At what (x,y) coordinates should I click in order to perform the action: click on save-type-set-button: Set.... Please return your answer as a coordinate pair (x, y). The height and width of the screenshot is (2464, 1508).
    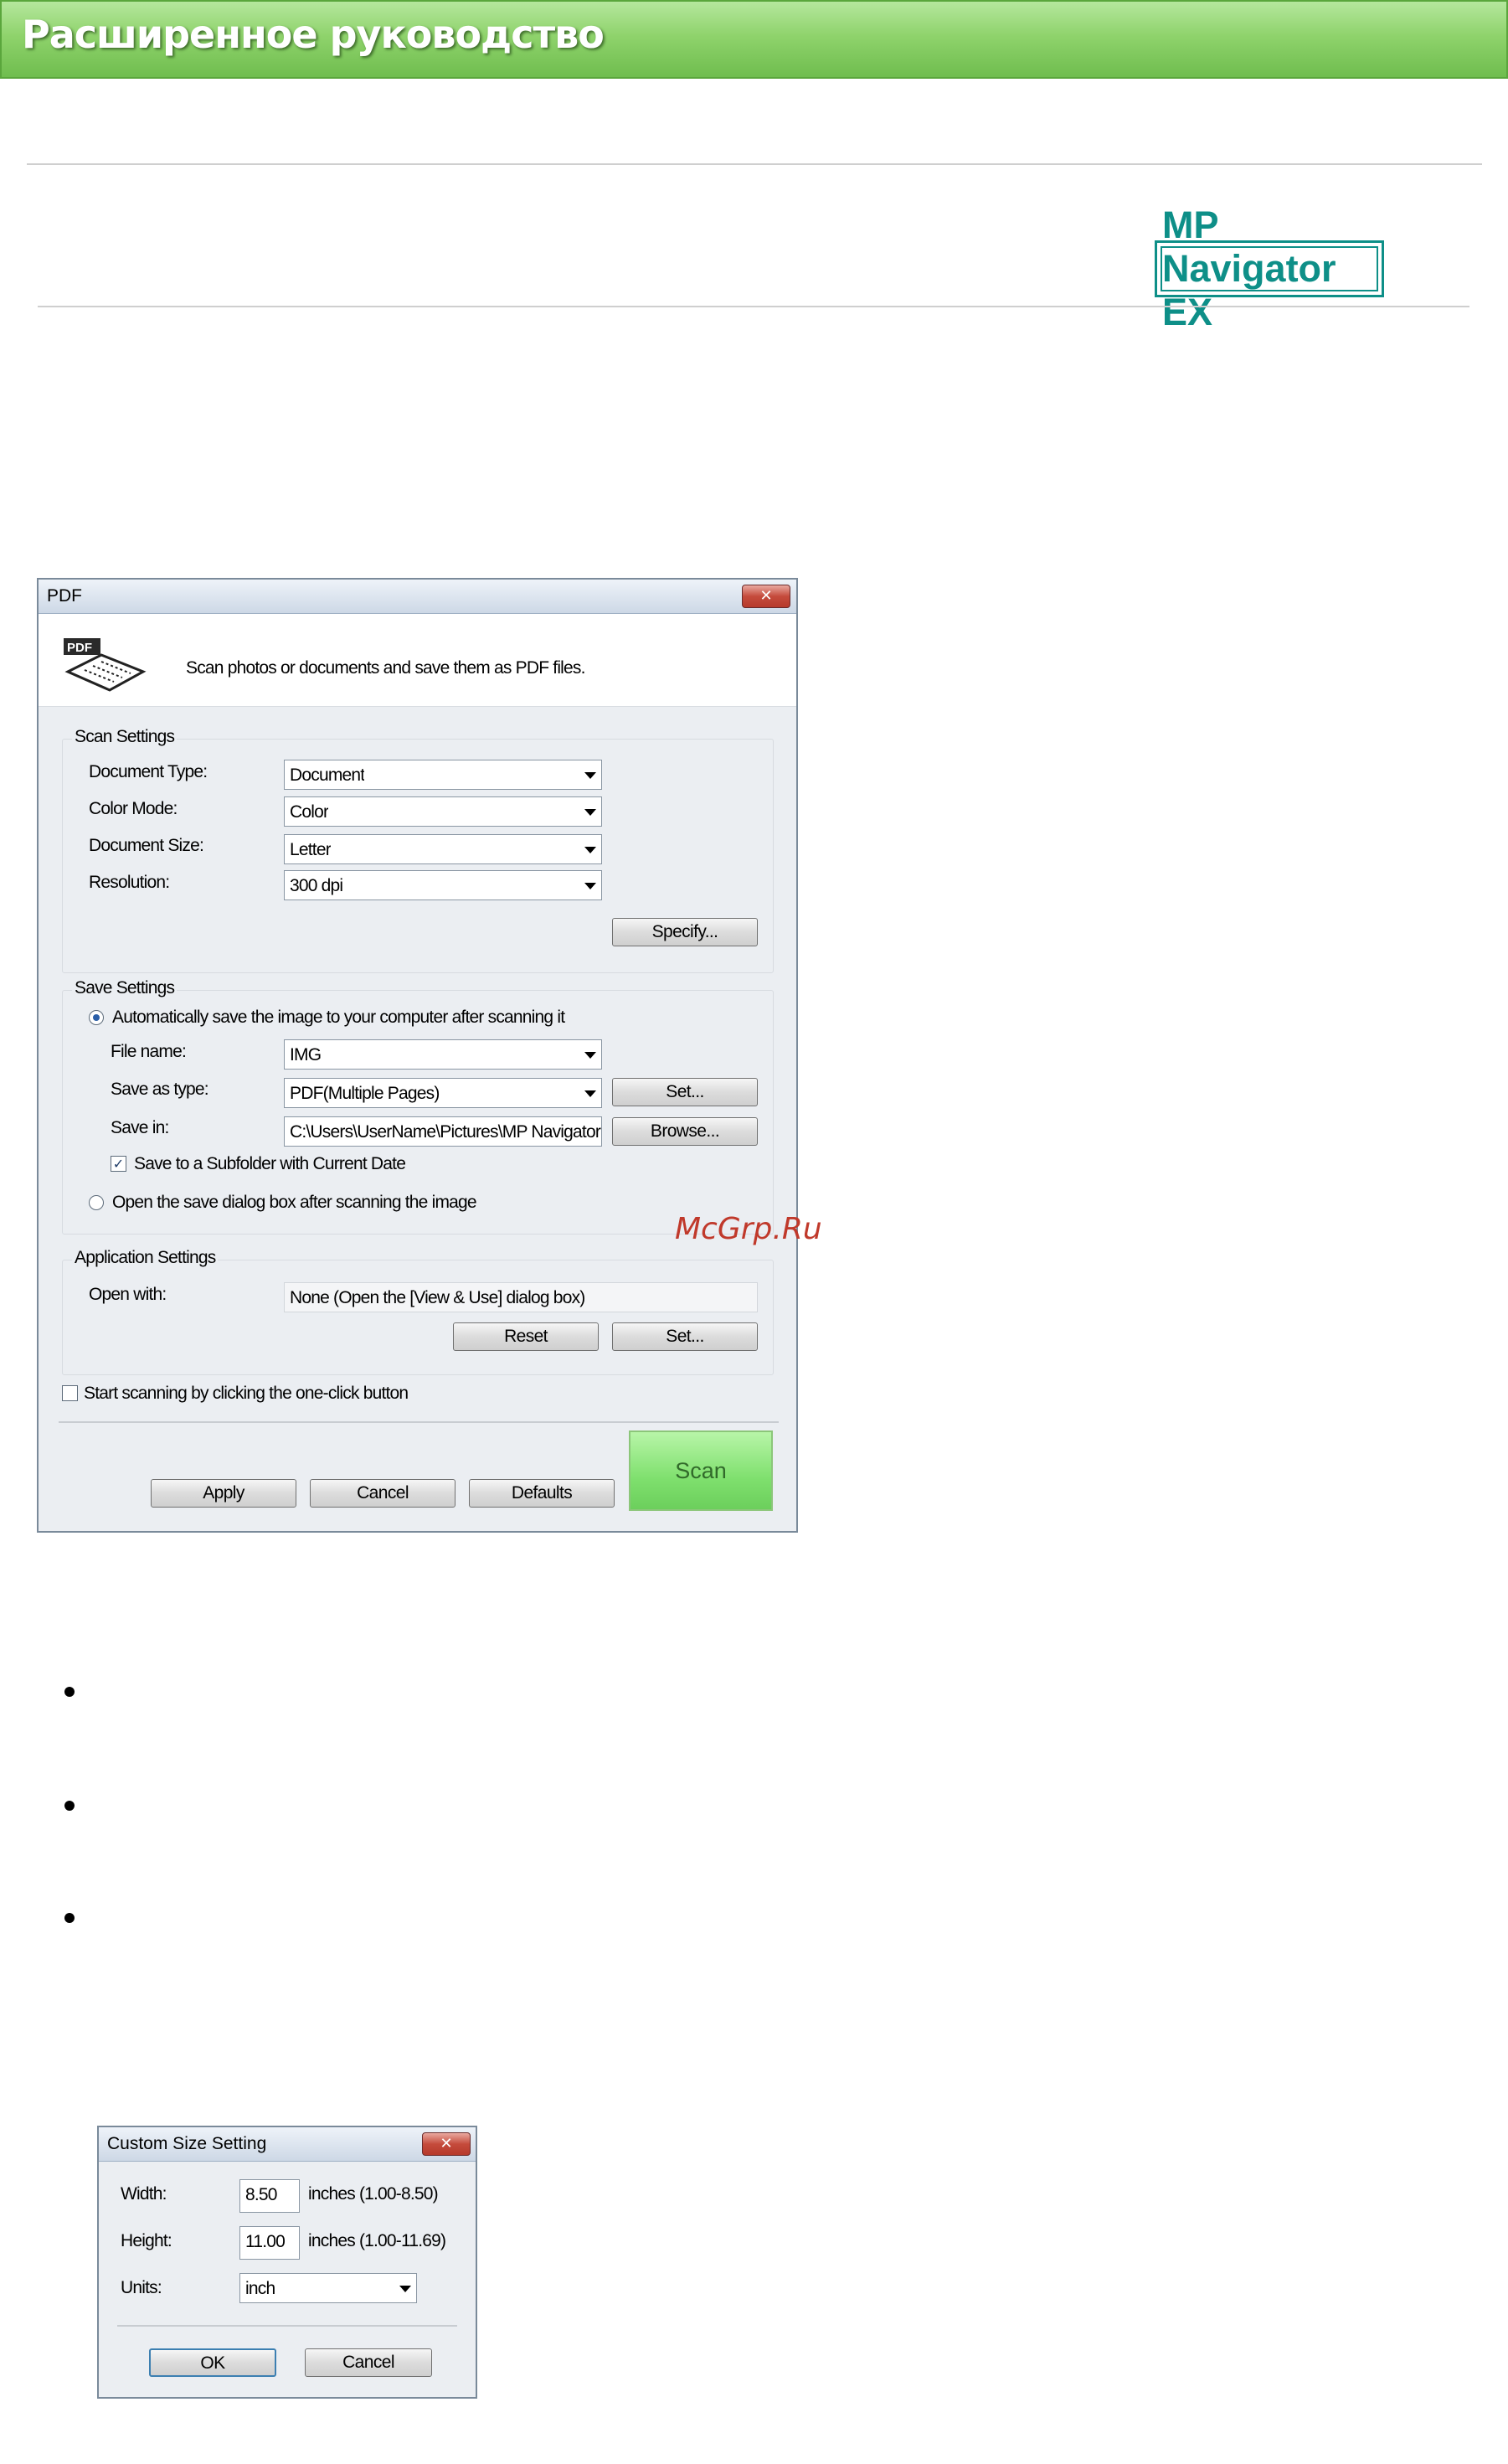
    Looking at the image, I should click on (685, 1092).